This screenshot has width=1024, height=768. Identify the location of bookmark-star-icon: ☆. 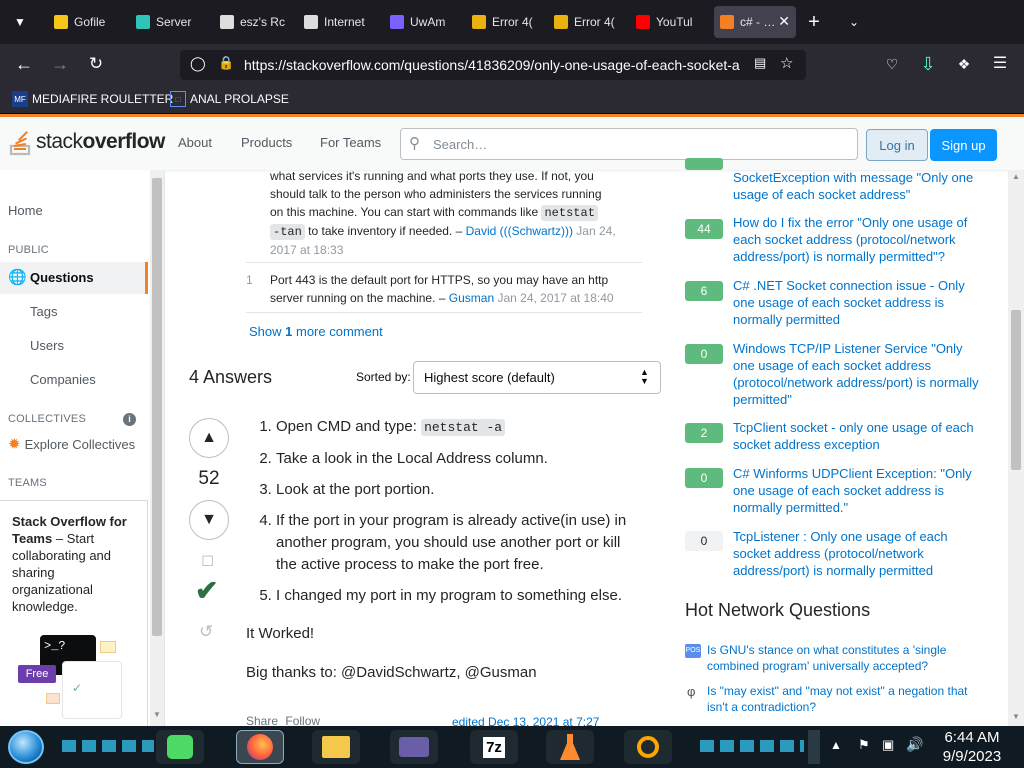
(786, 63).